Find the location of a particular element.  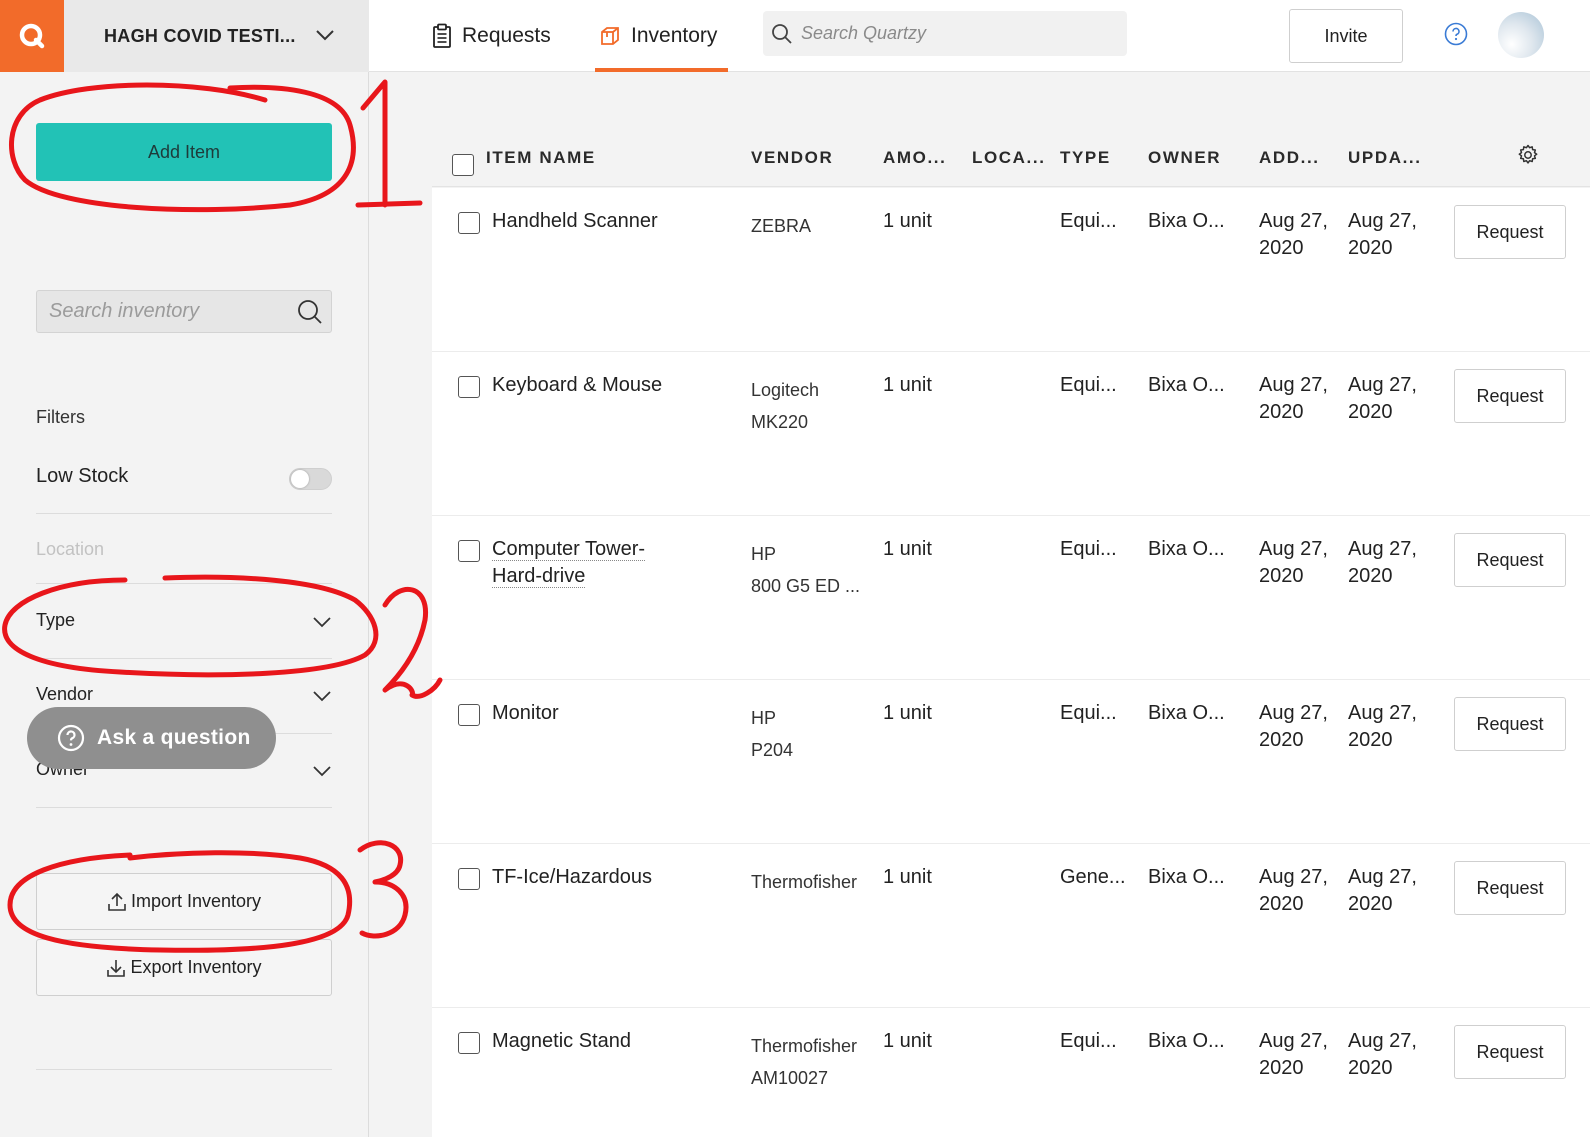

ask-question-button: Ask a question is located at coordinates (151, 738).